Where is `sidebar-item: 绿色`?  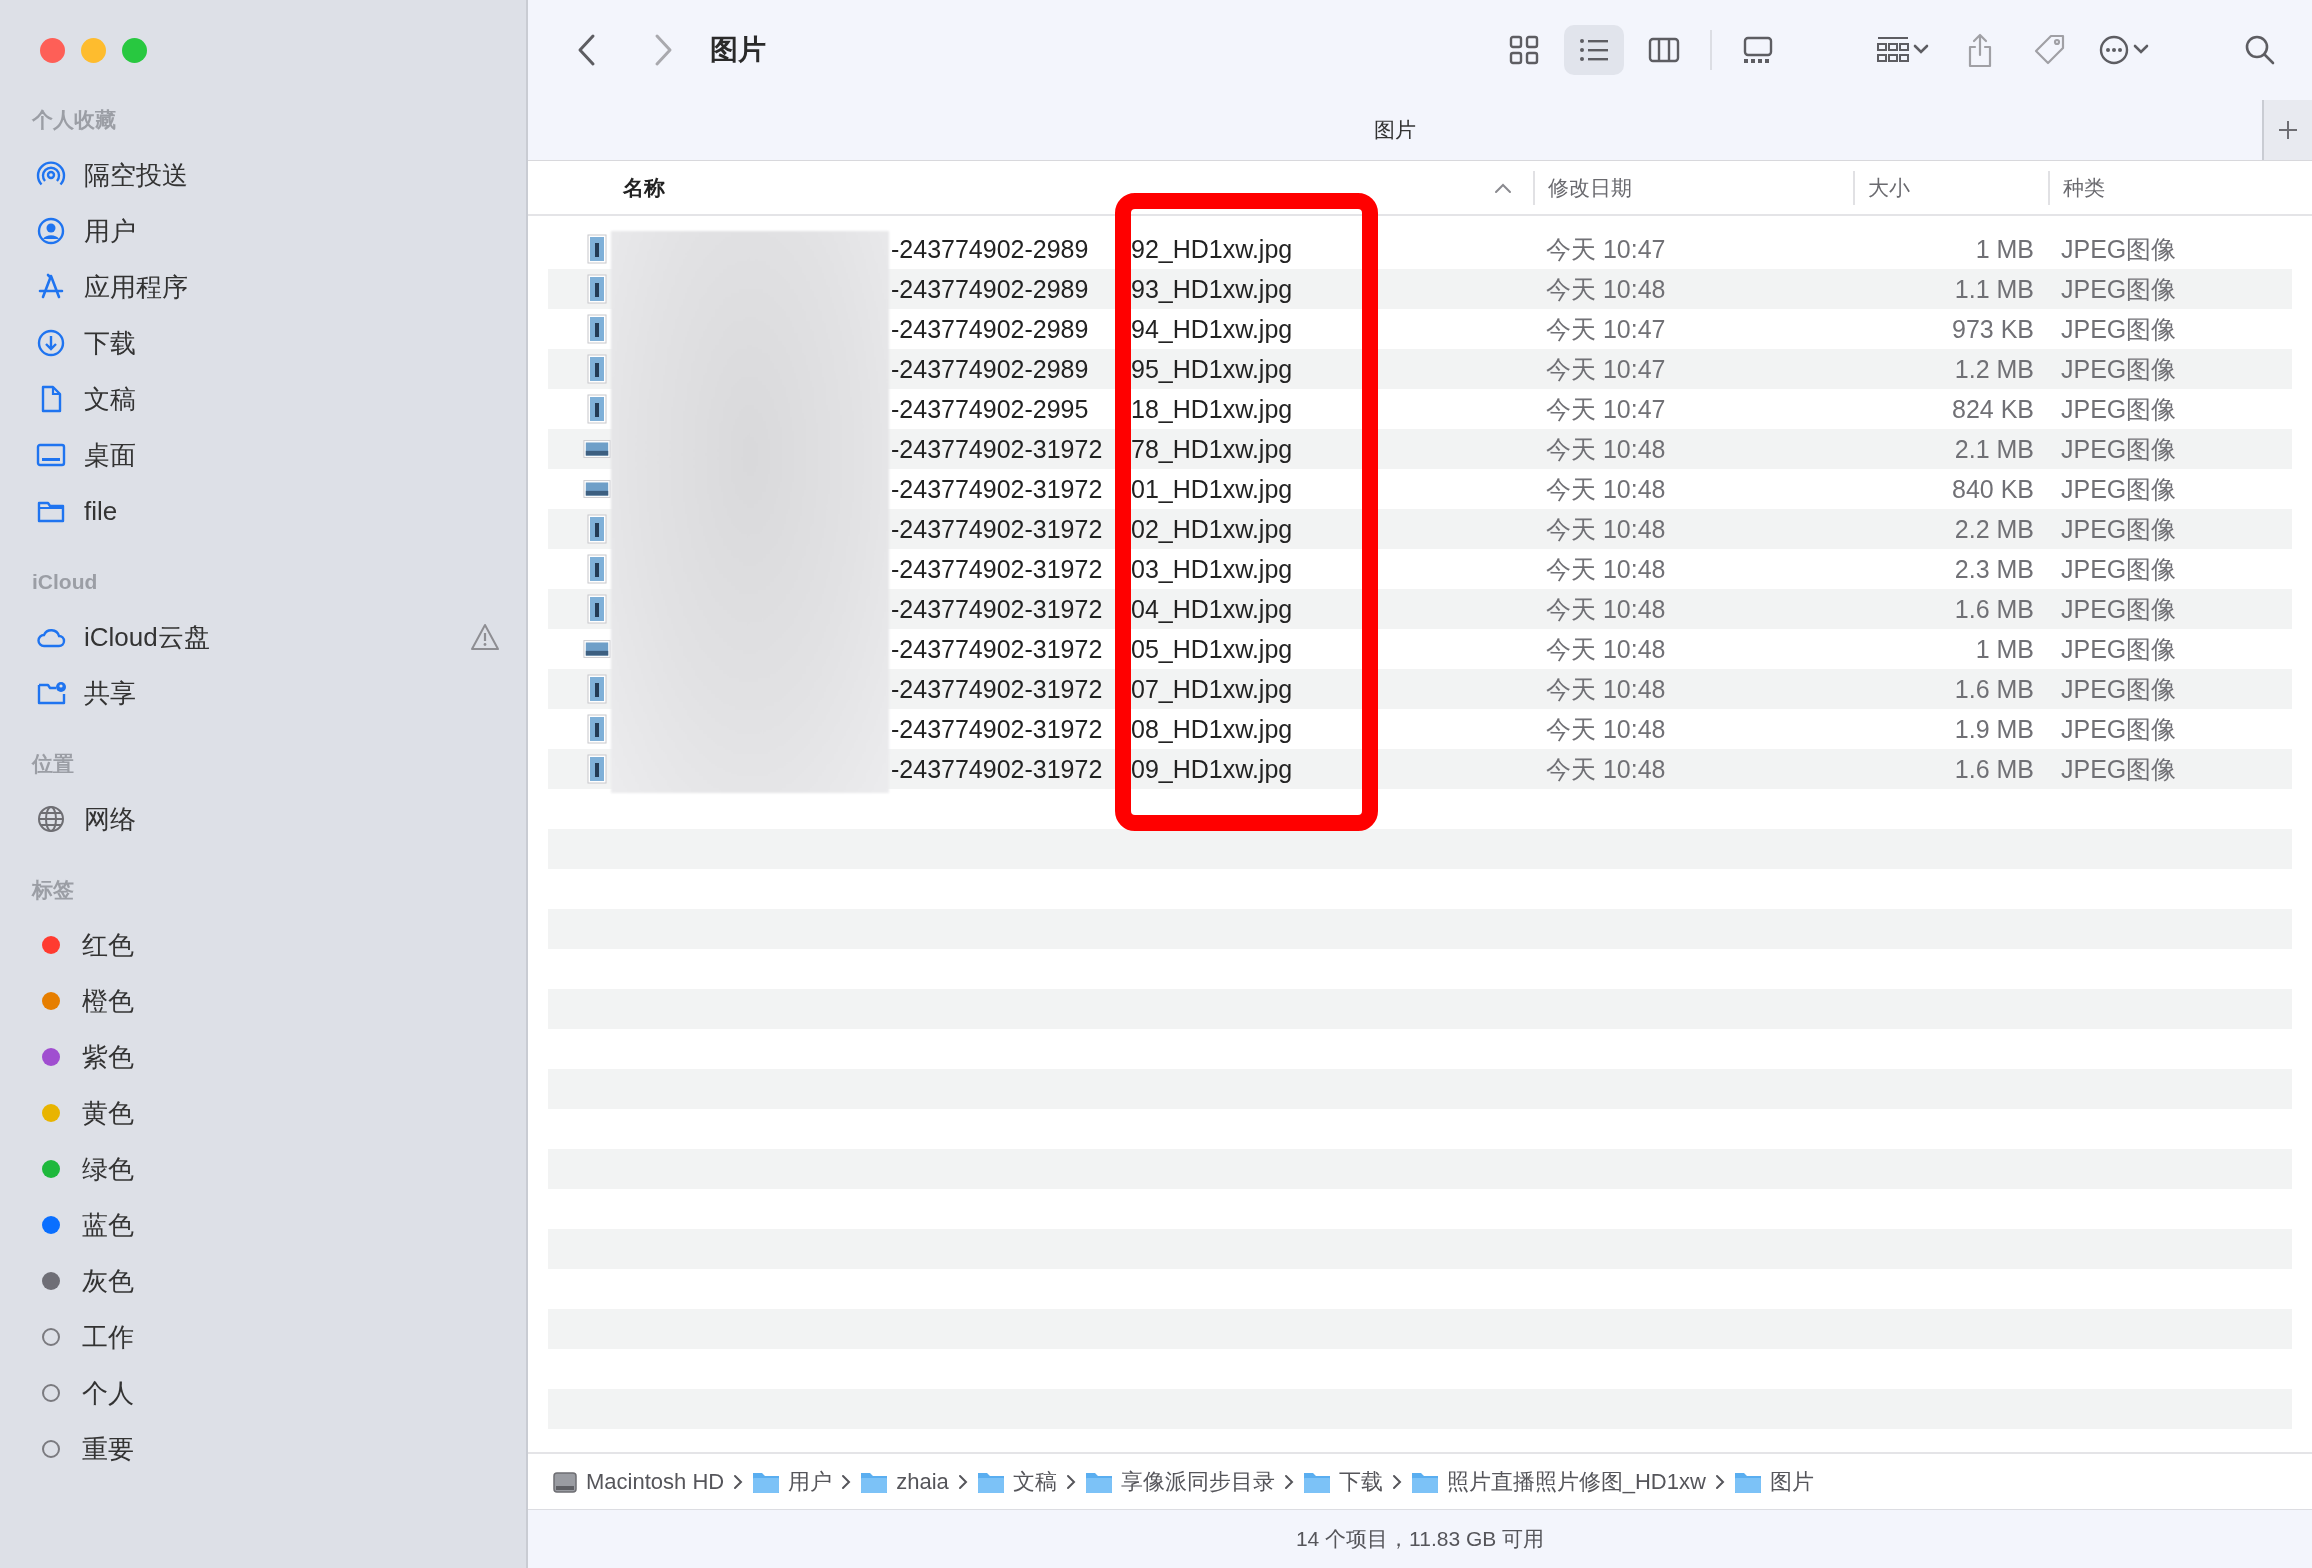 sidebar-item: 绿色 is located at coordinates (266, 1169).